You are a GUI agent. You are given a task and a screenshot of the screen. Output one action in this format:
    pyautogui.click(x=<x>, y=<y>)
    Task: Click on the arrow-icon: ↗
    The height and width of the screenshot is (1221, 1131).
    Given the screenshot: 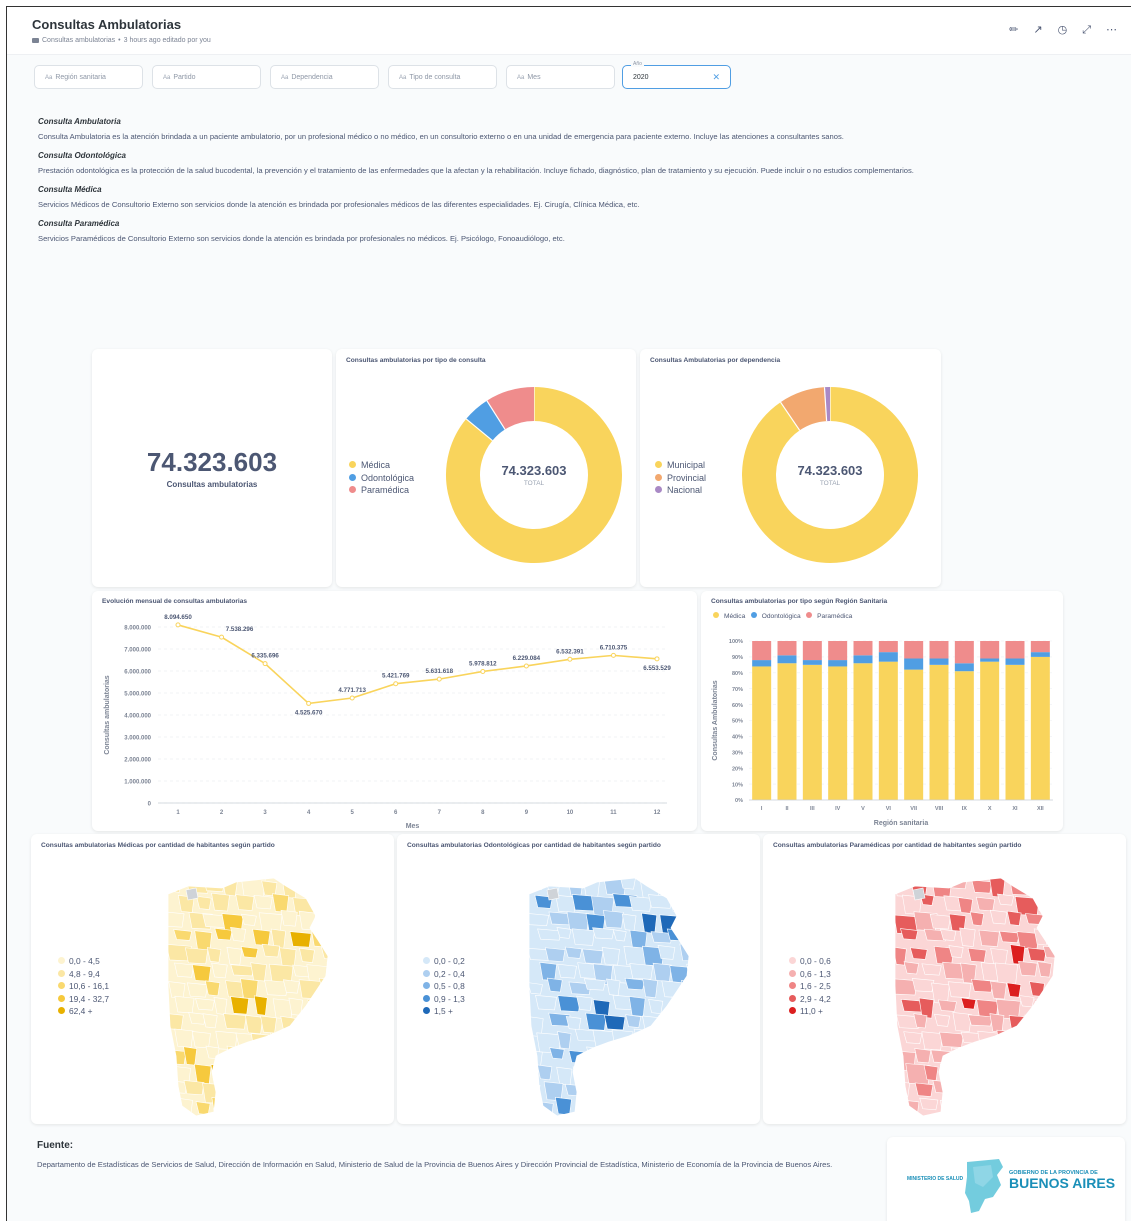 What is the action you would take?
    pyautogui.click(x=1037, y=30)
    